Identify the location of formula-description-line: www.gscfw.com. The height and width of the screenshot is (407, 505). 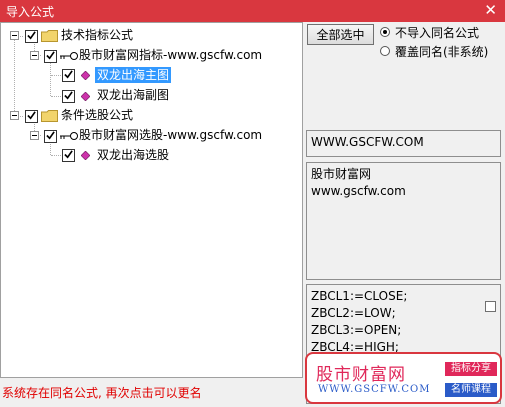
(358, 191).